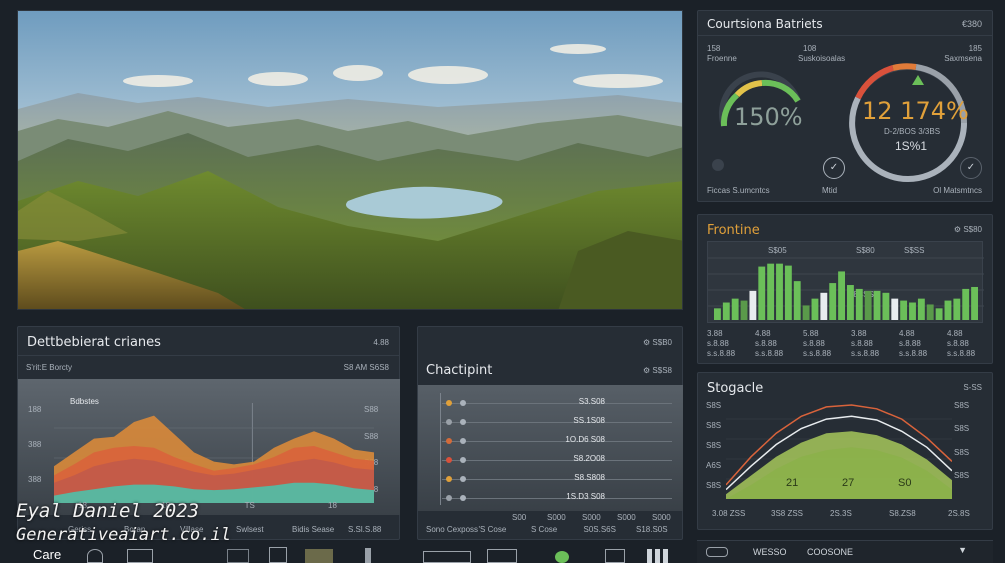 Image resolution: width=1005 pixels, height=563 pixels. I want to click on x-tick-label: 3S8 ZSS, so click(787, 513).